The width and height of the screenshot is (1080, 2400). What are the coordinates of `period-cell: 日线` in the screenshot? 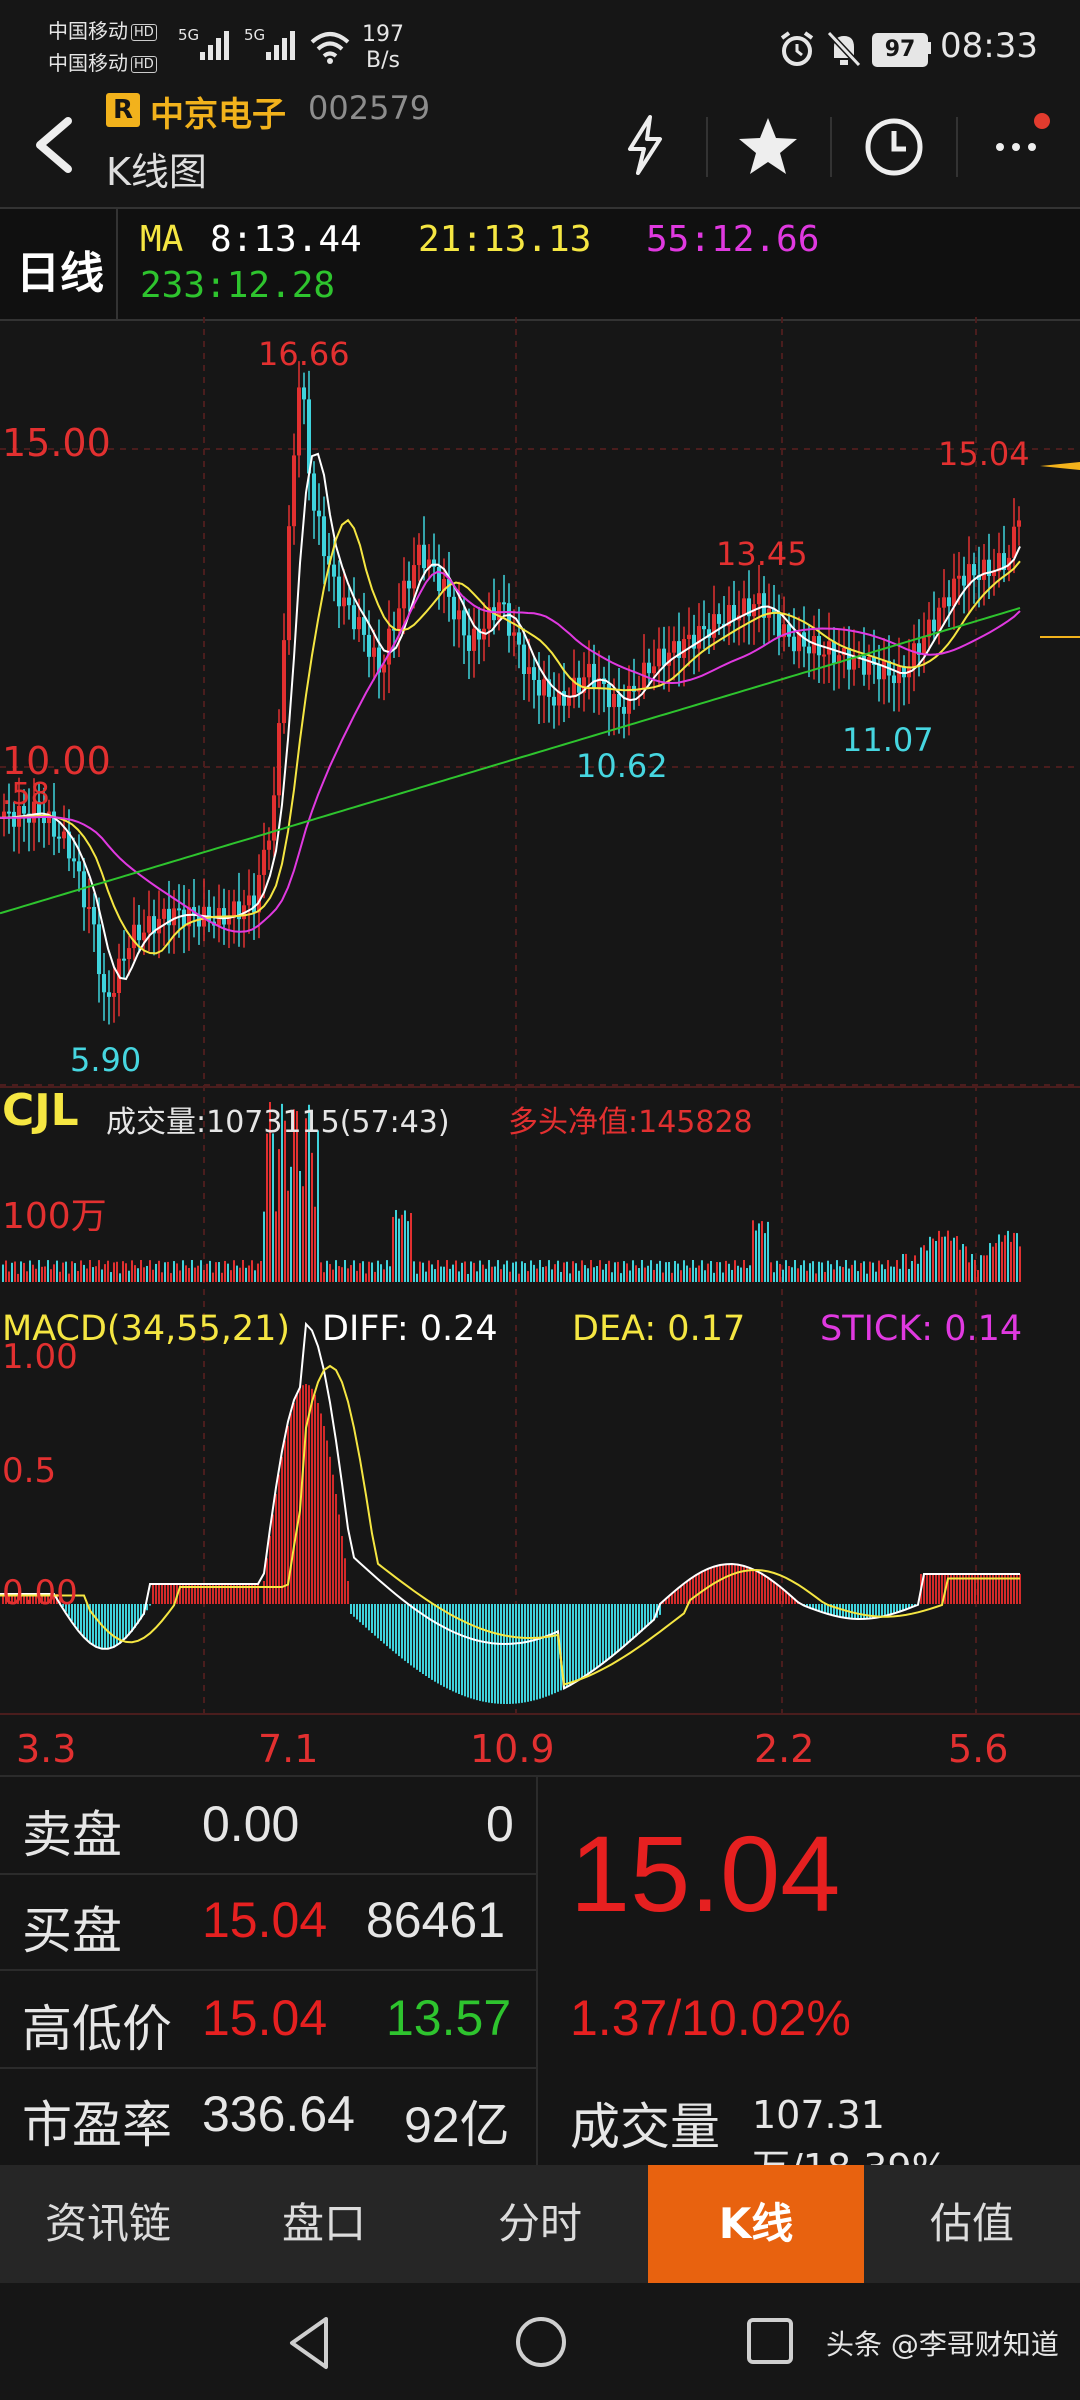 It's located at (59, 264).